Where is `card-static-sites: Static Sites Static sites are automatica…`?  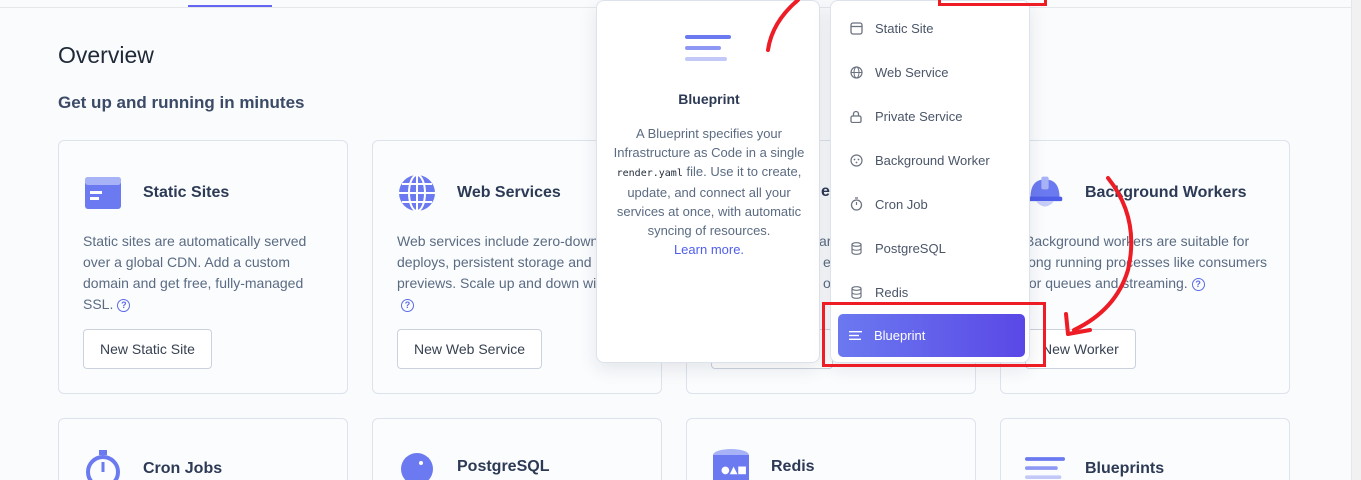
card-static-sites: Static Sites Static sites are automatica… is located at coordinates (203, 267).